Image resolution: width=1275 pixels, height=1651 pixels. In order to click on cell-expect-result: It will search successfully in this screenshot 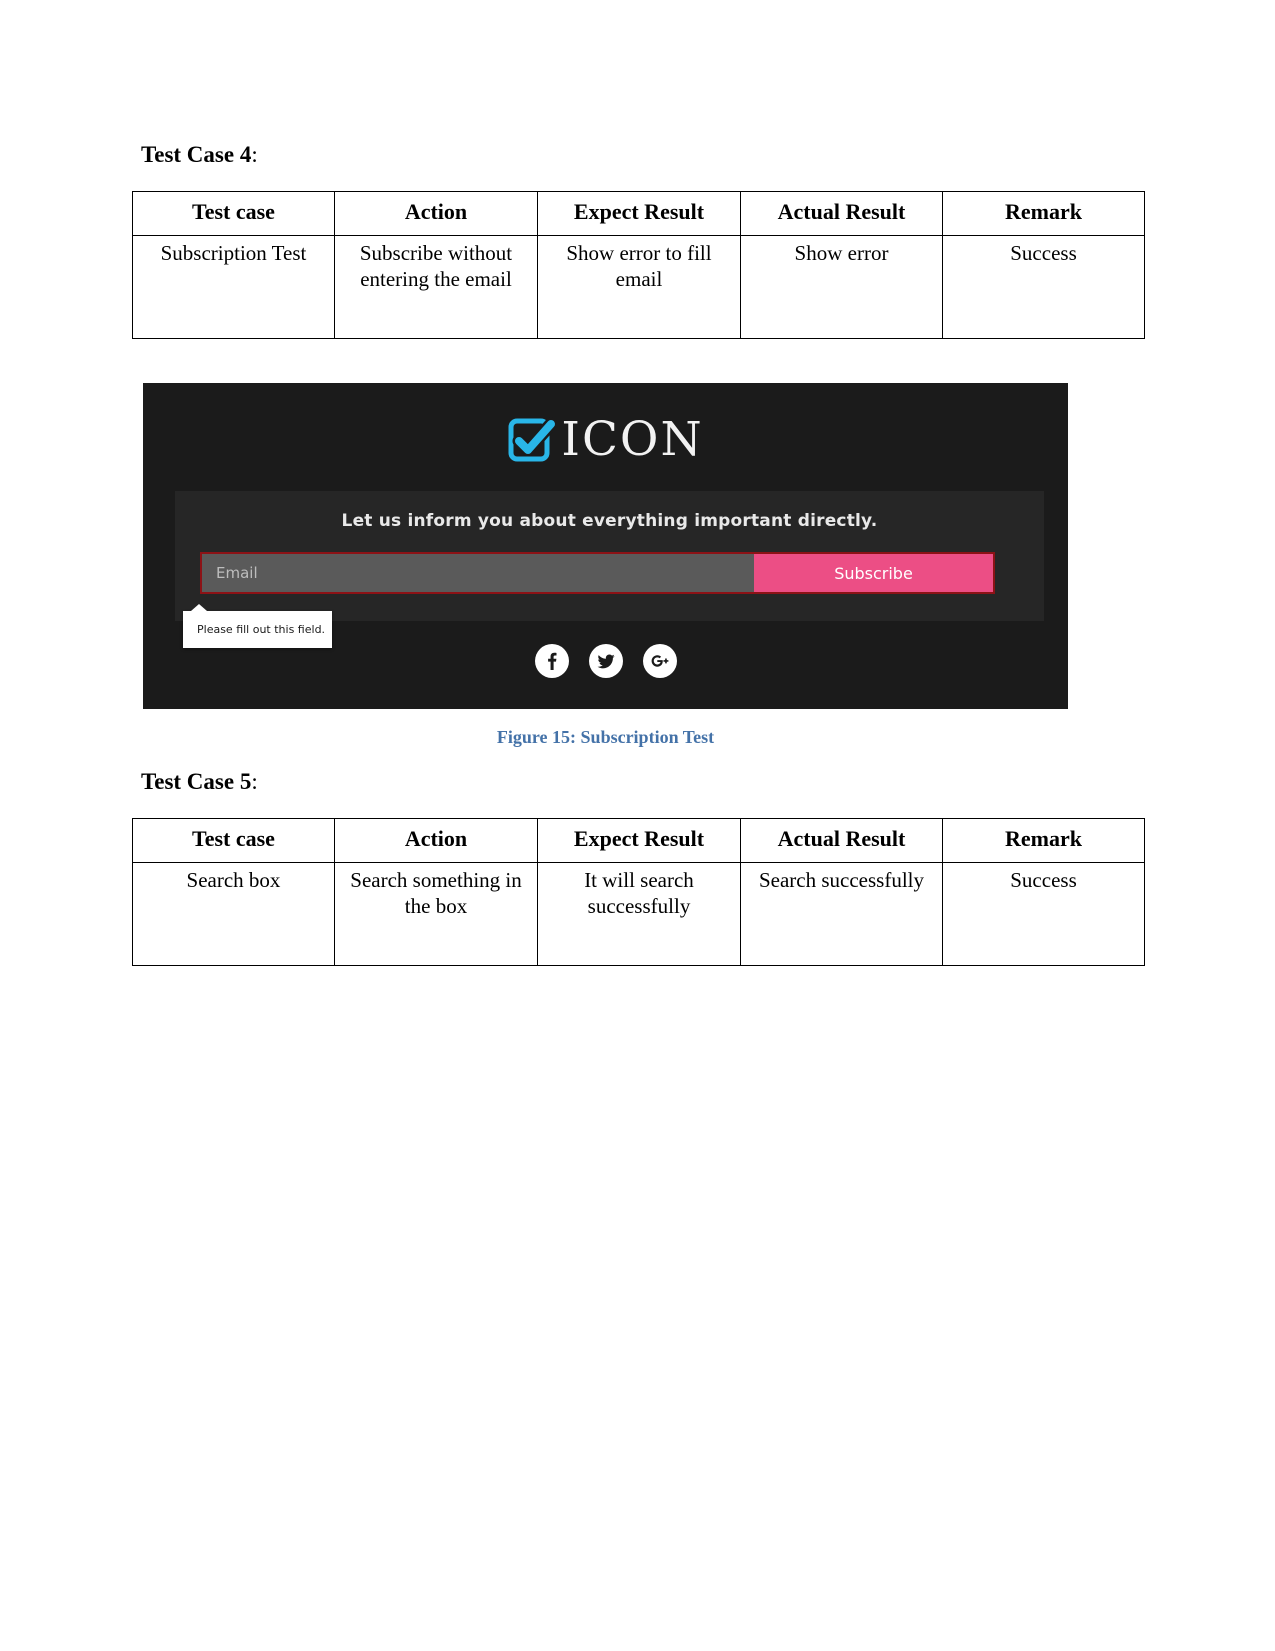, I will do `click(639, 914)`.